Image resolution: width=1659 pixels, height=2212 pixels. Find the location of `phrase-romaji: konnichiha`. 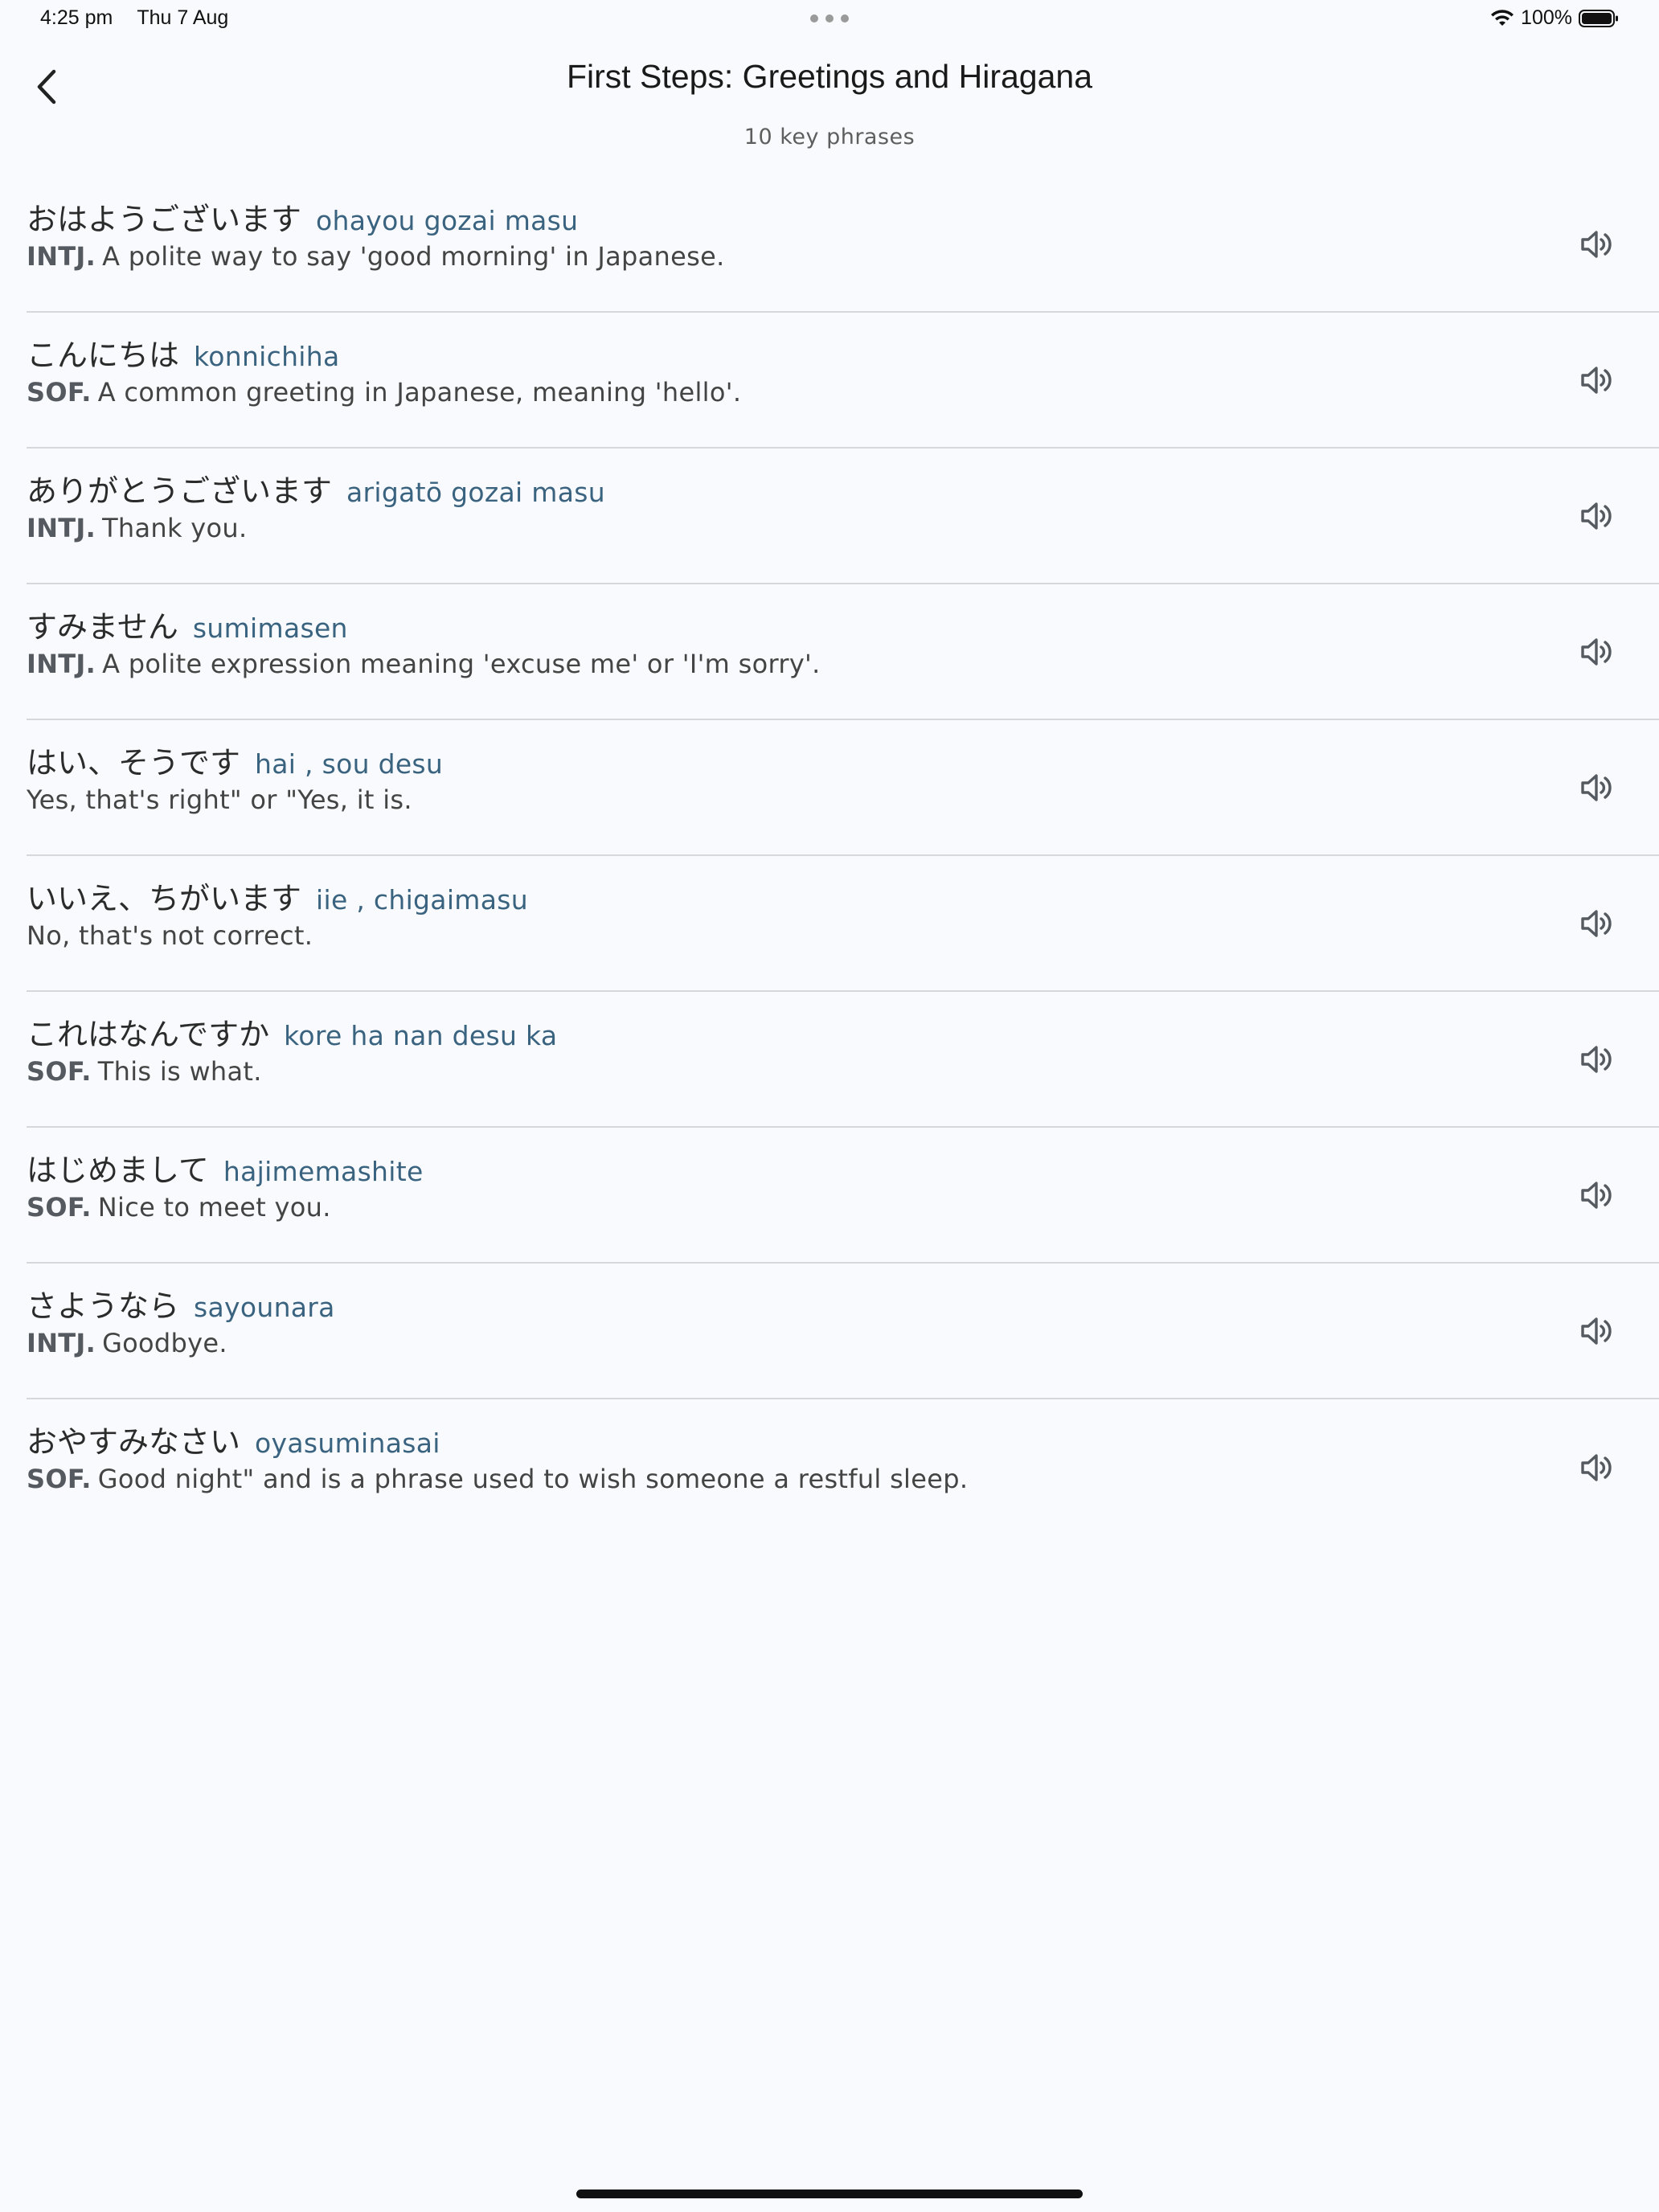

phrase-romaji: konnichiha is located at coordinates (267, 356).